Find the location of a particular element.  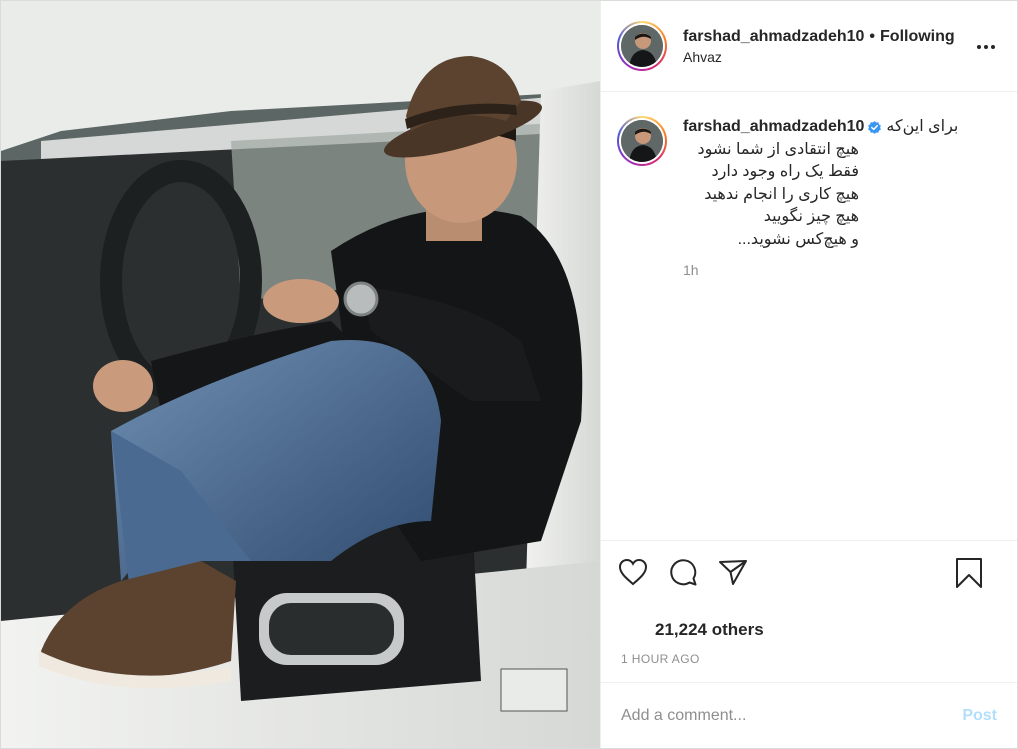

caption-line: هیچ کاری را انجام ندهید is located at coordinates (781, 194).